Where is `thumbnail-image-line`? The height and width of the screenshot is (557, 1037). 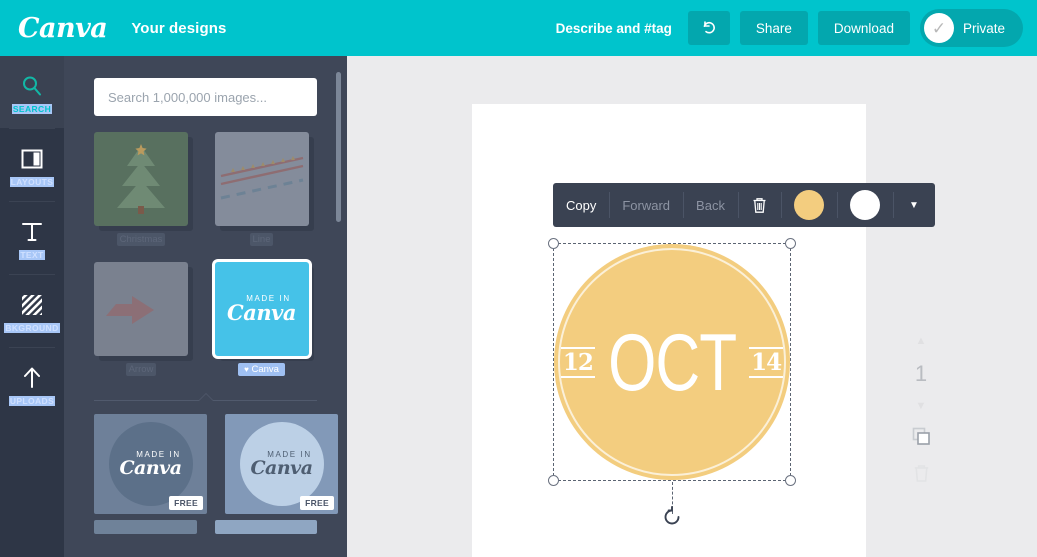
thumbnail-image-line is located at coordinates (261, 179).